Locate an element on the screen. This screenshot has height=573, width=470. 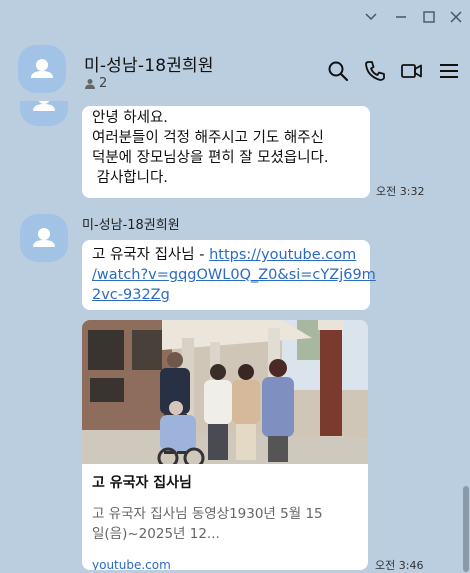
phone-icon is located at coordinates (375, 71).